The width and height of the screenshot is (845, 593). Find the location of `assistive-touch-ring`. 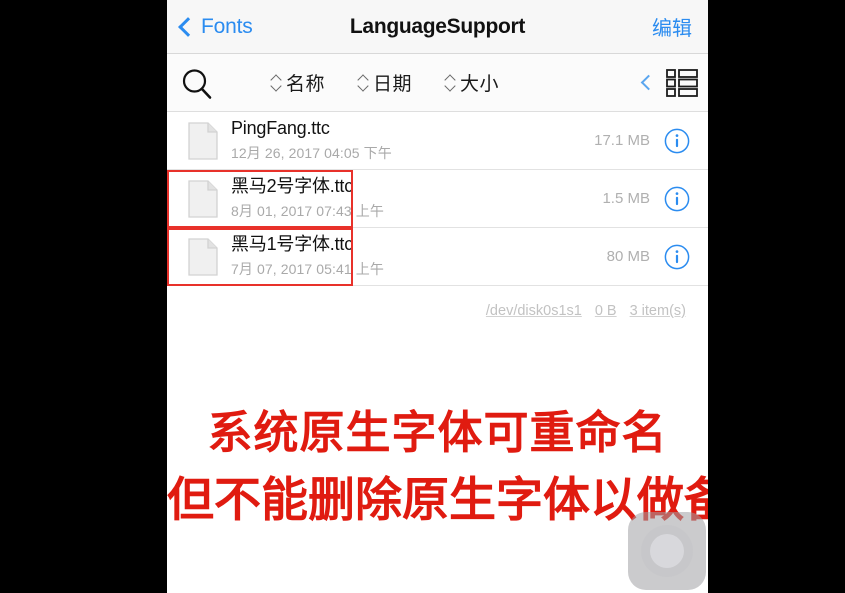

assistive-touch-ring is located at coordinates (667, 551).